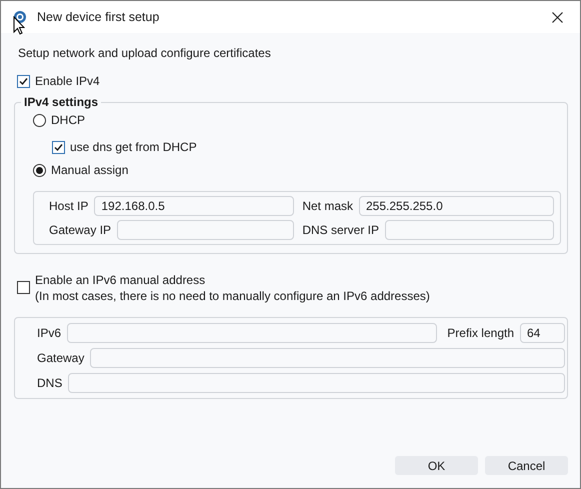 This screenshot has width=581, height=489. What do you see at coordinates (49, 383) in the screenshot?
I see `field-label: DNS` at bounding box center [49, 383].